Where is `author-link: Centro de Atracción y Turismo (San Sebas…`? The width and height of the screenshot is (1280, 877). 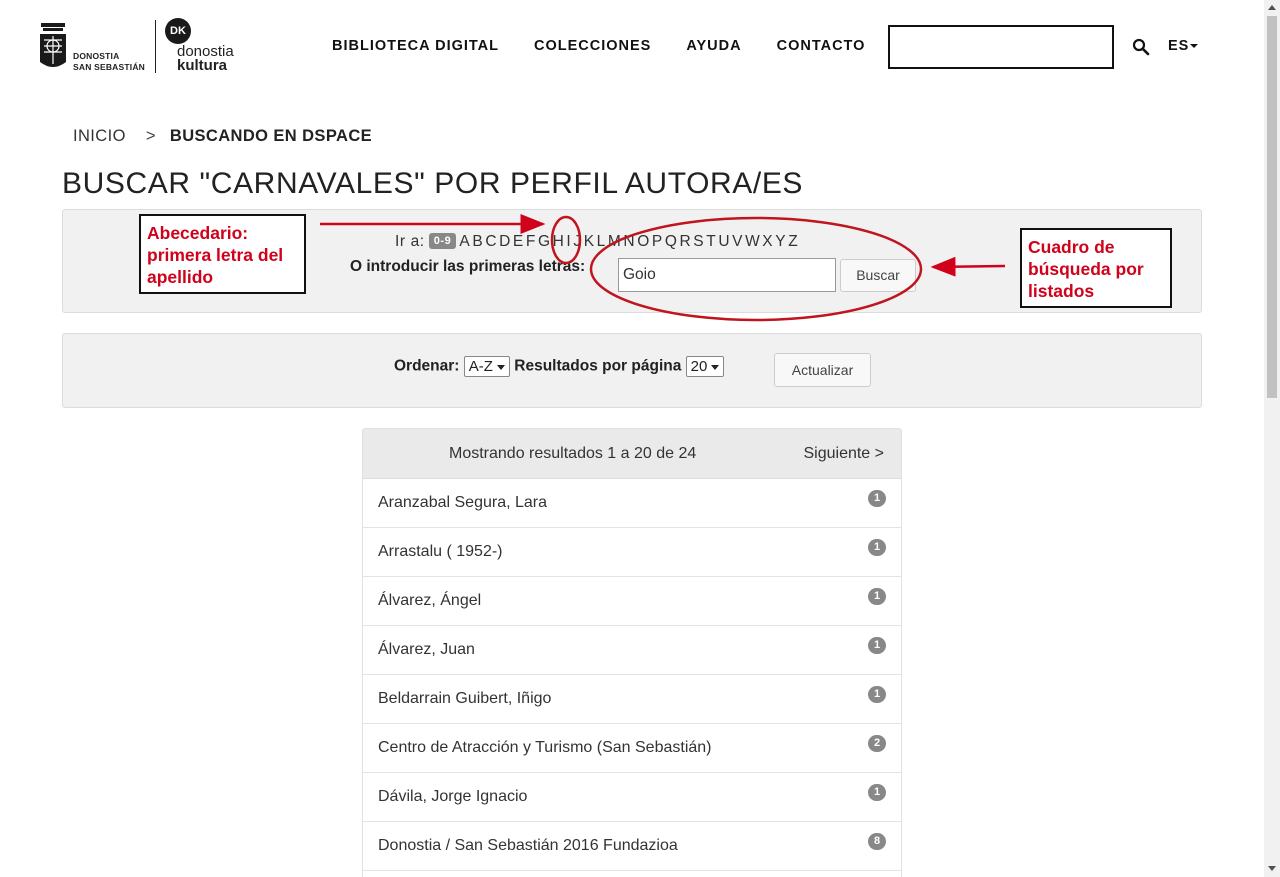 author-link: Centro de Atracción y Turismo (San Sebas… is located at coordinates (545, 748).